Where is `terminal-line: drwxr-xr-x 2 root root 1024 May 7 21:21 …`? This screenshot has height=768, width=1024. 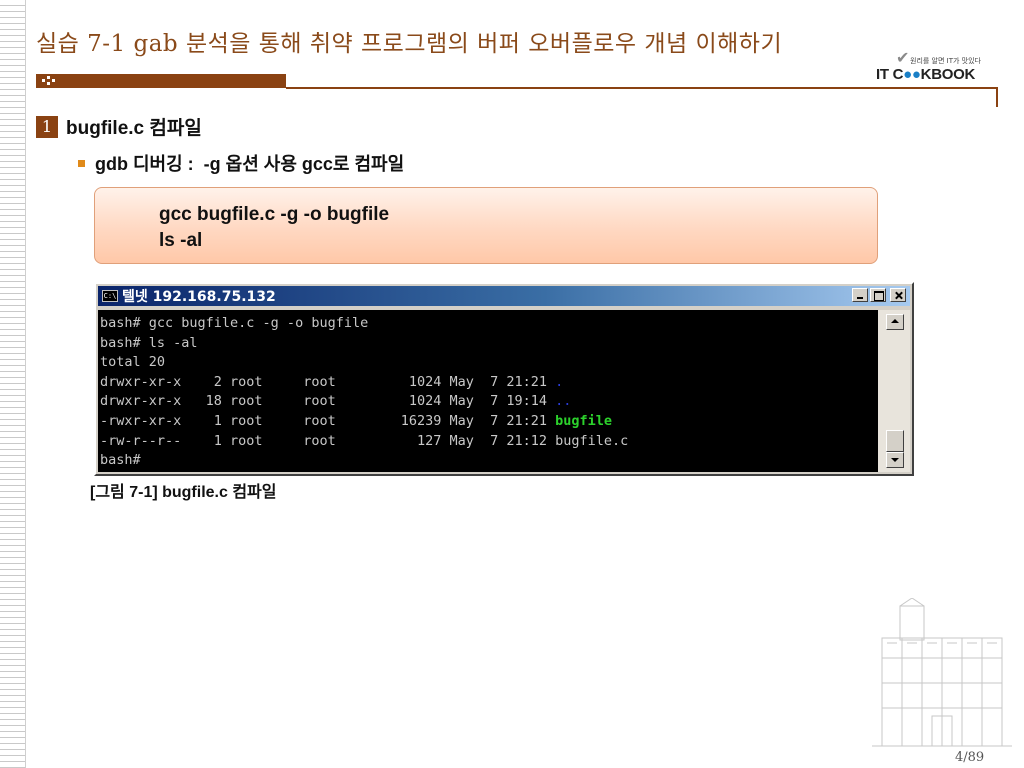 terminal-line: drwxr-xr-x 2 root root 1024 May 7 21:21 … is located at coordinates (332, 381).